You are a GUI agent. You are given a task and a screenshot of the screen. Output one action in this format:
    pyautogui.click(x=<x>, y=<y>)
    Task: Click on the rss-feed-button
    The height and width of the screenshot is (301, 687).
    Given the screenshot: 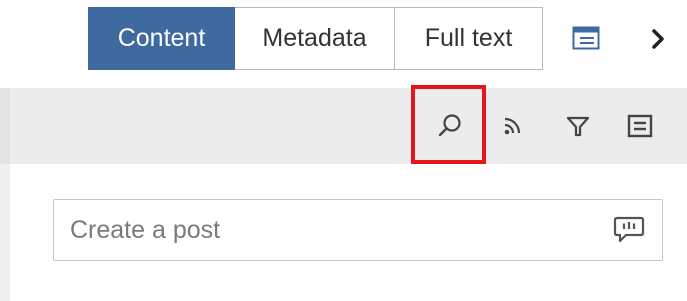 What is the action you would take?
    pyautogui.click(x=513, y=126)
    